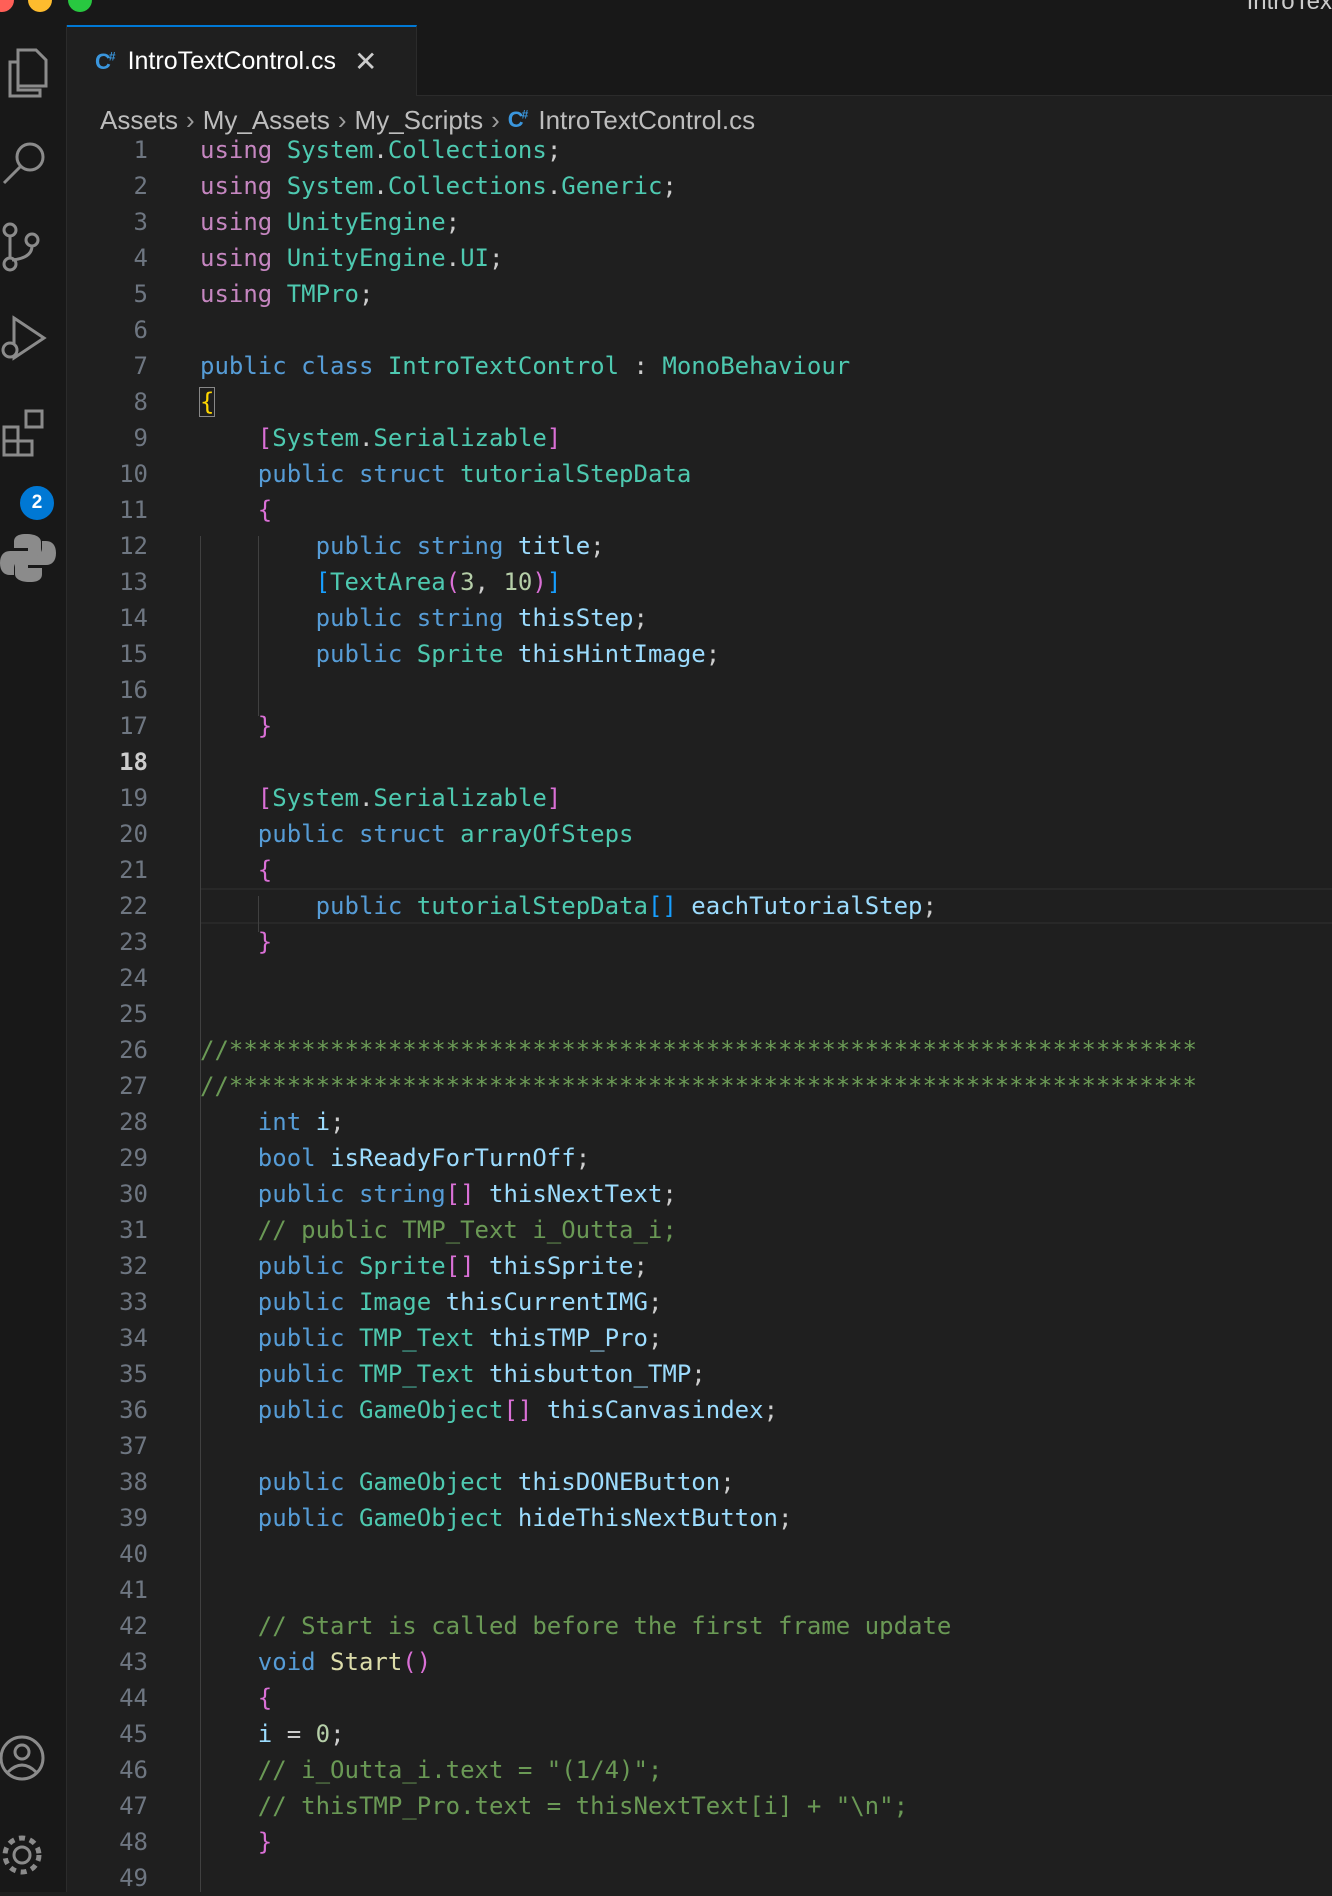  Describe the element at coordinates (699, 582) in the screenshot. I see `code-line: 13 [TextArea(3, 10)]` at that location.